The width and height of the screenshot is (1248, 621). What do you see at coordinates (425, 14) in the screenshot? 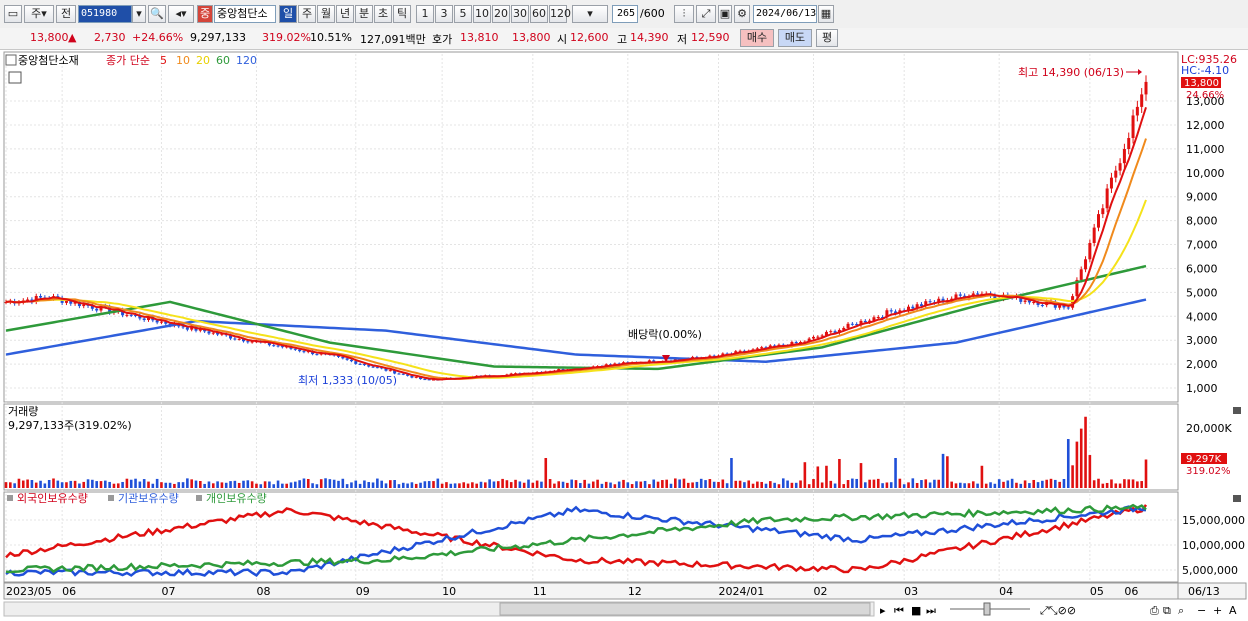
I see `interval-tab-0: 1` at bounding box center [425, 14].